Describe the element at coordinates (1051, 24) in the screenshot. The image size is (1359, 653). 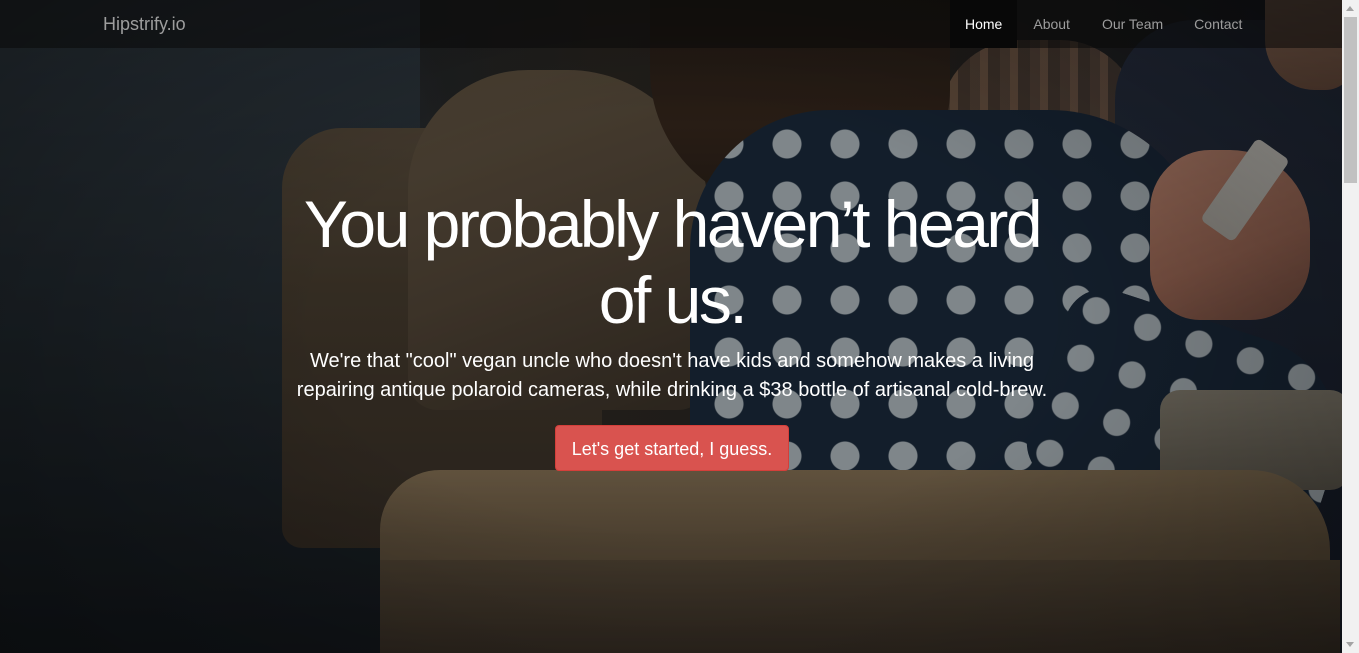
I see `nav-item-about: About` at that location.